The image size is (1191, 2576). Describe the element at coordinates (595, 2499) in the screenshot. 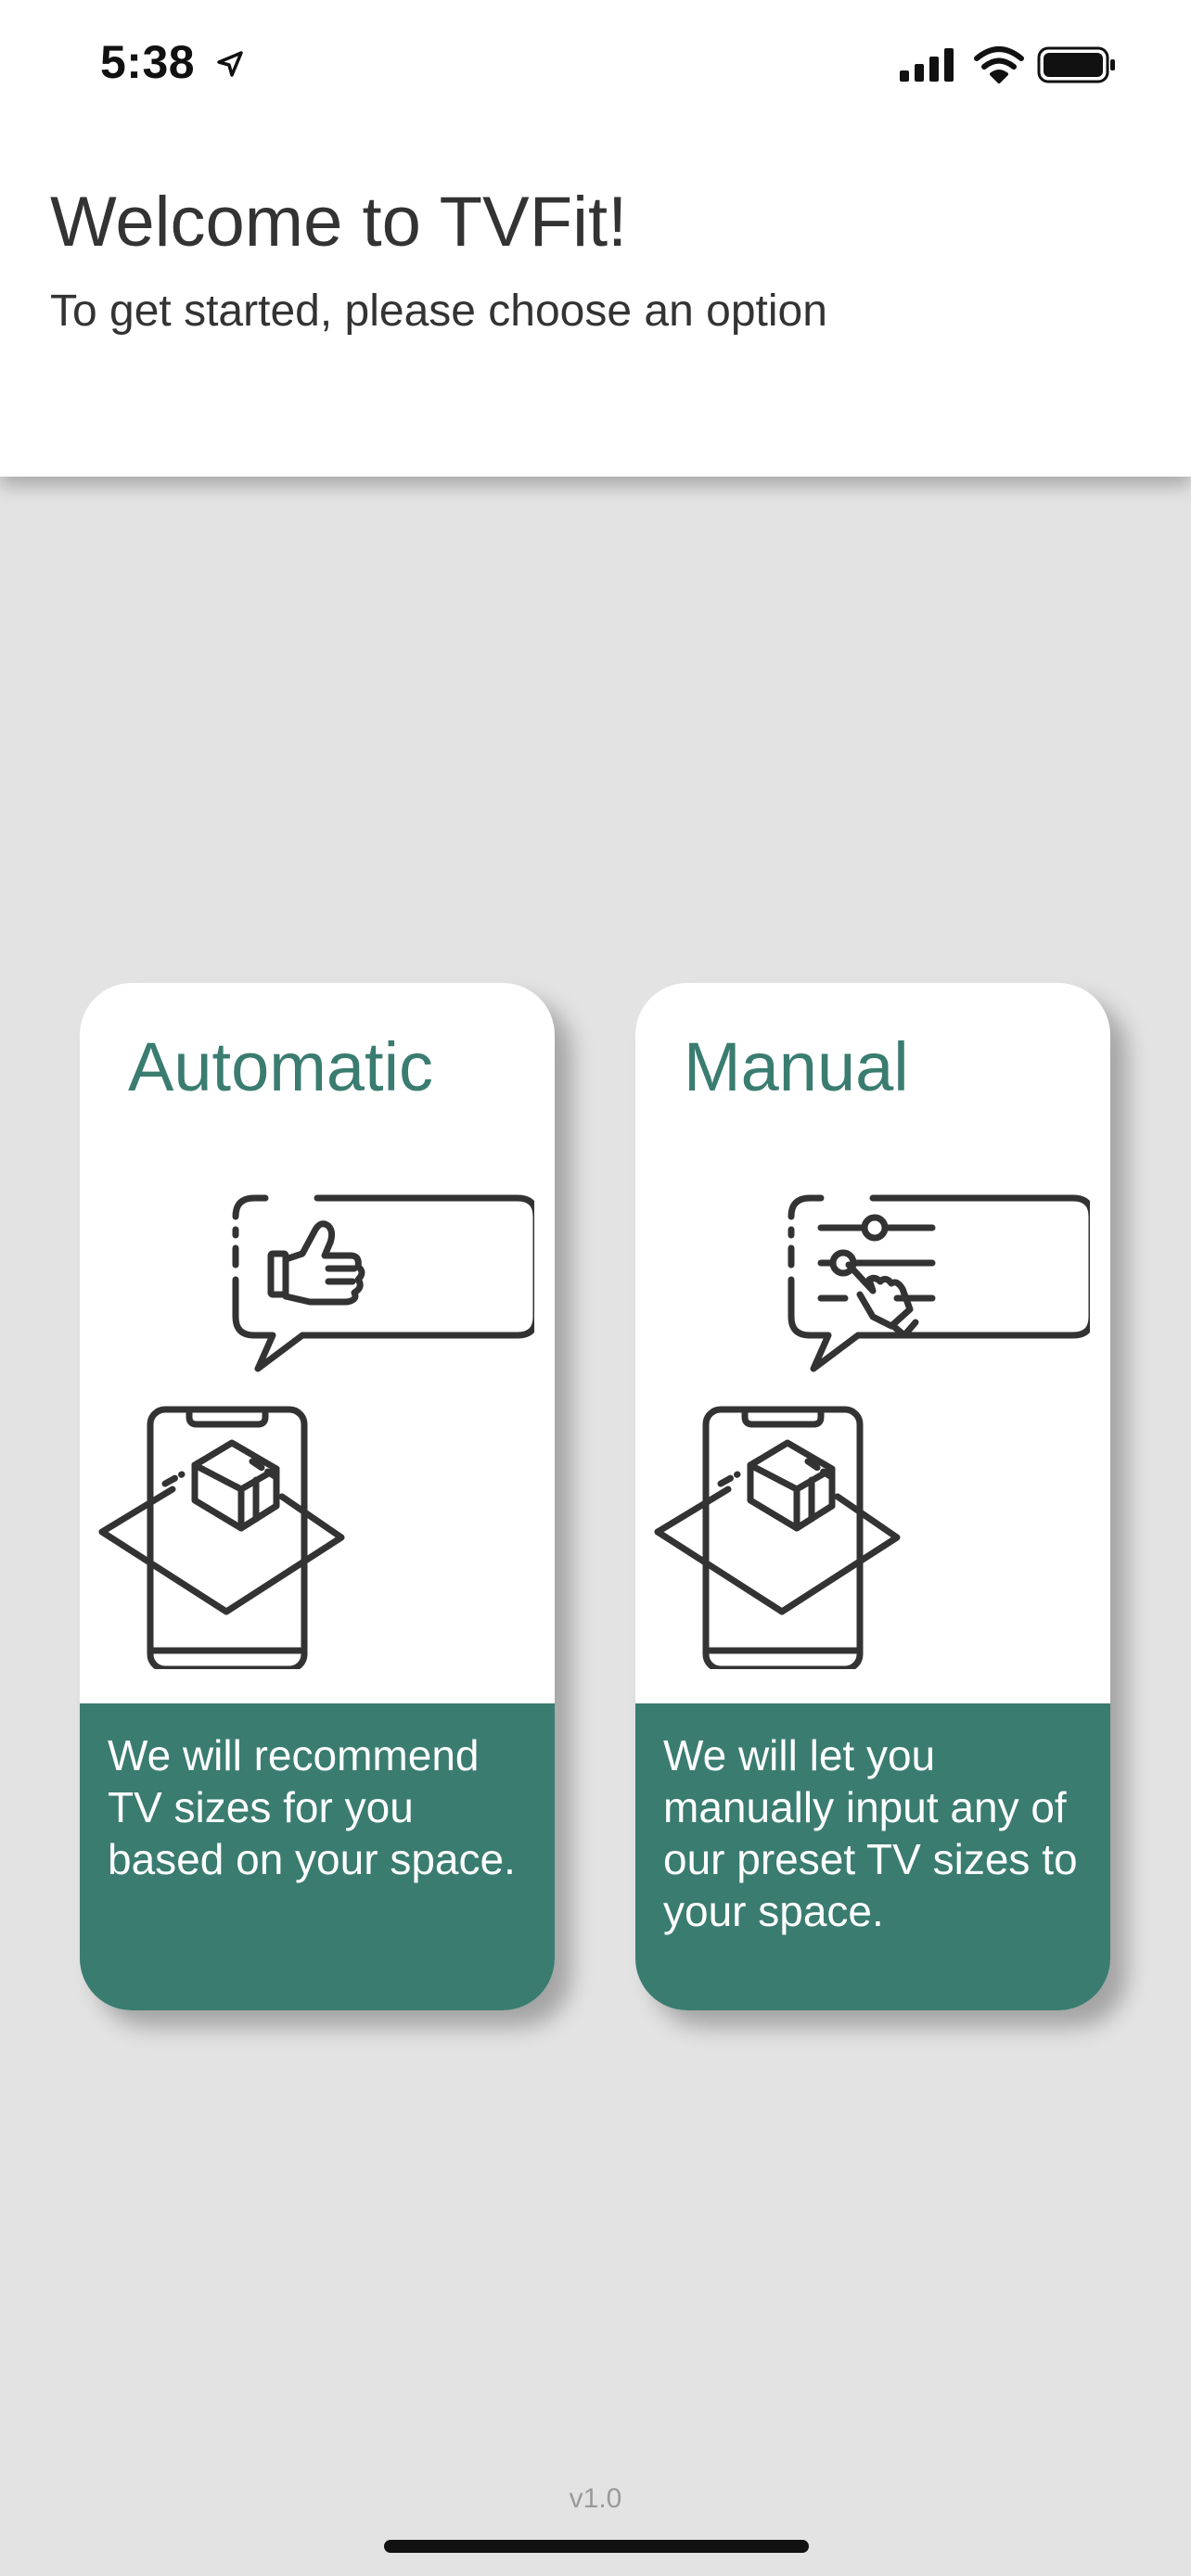

I see `app-version: v1.0` at that location.